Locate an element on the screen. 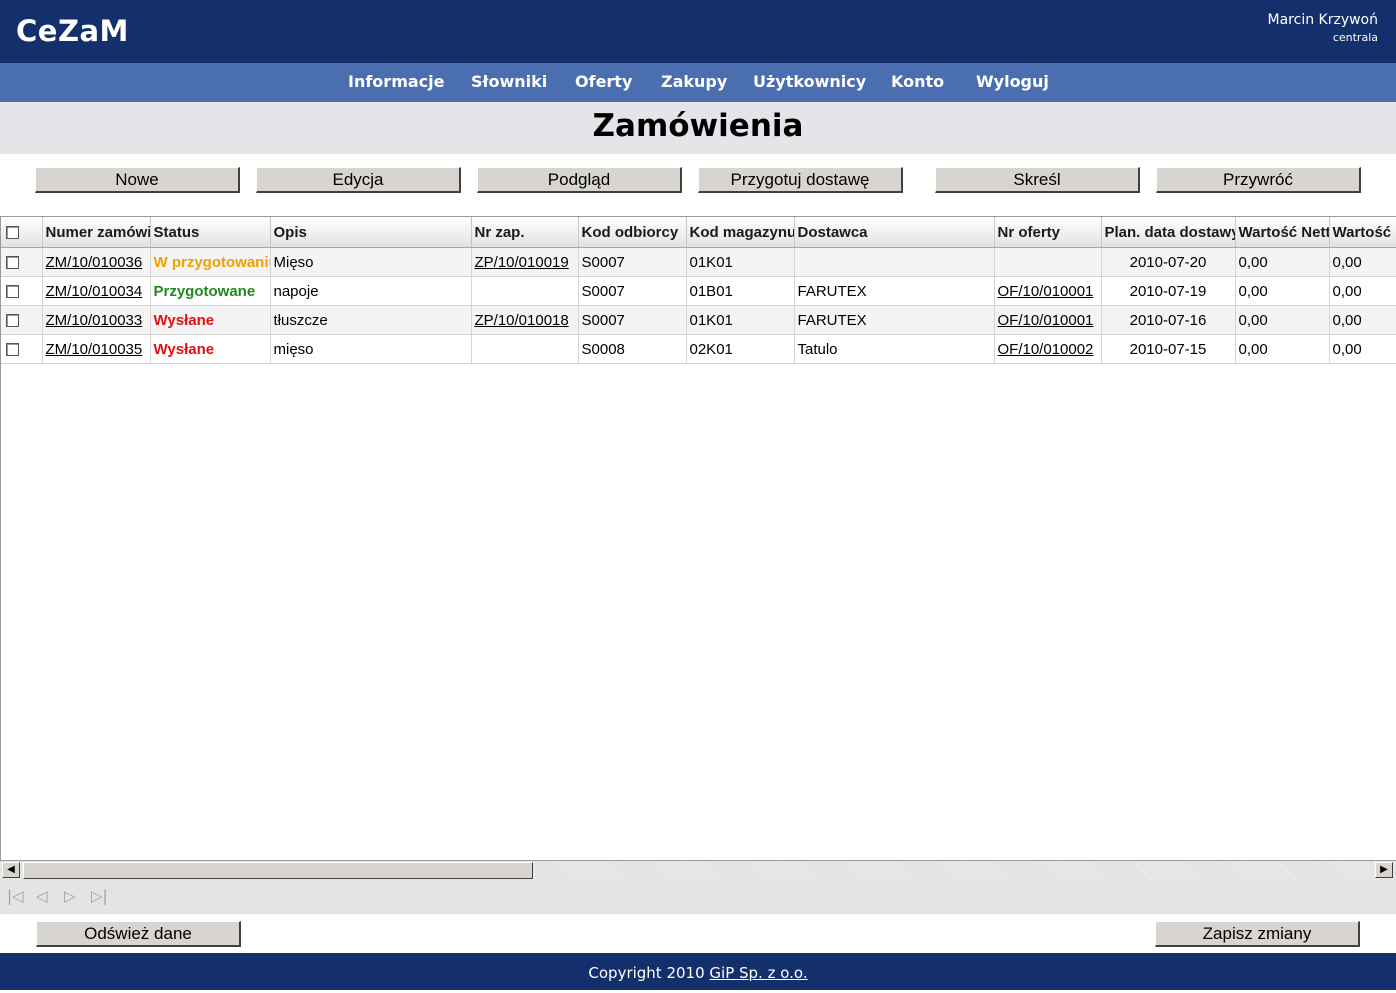  cell-supplier is located at coordinates (894, 262).